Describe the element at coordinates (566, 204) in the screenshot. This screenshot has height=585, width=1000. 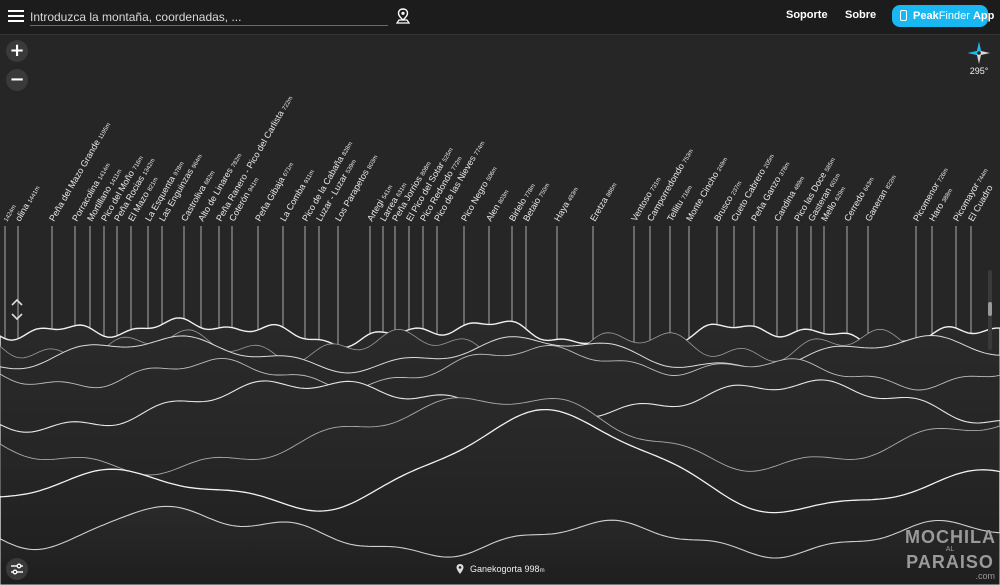
I see `peak-label: Haya 493m` at that location.